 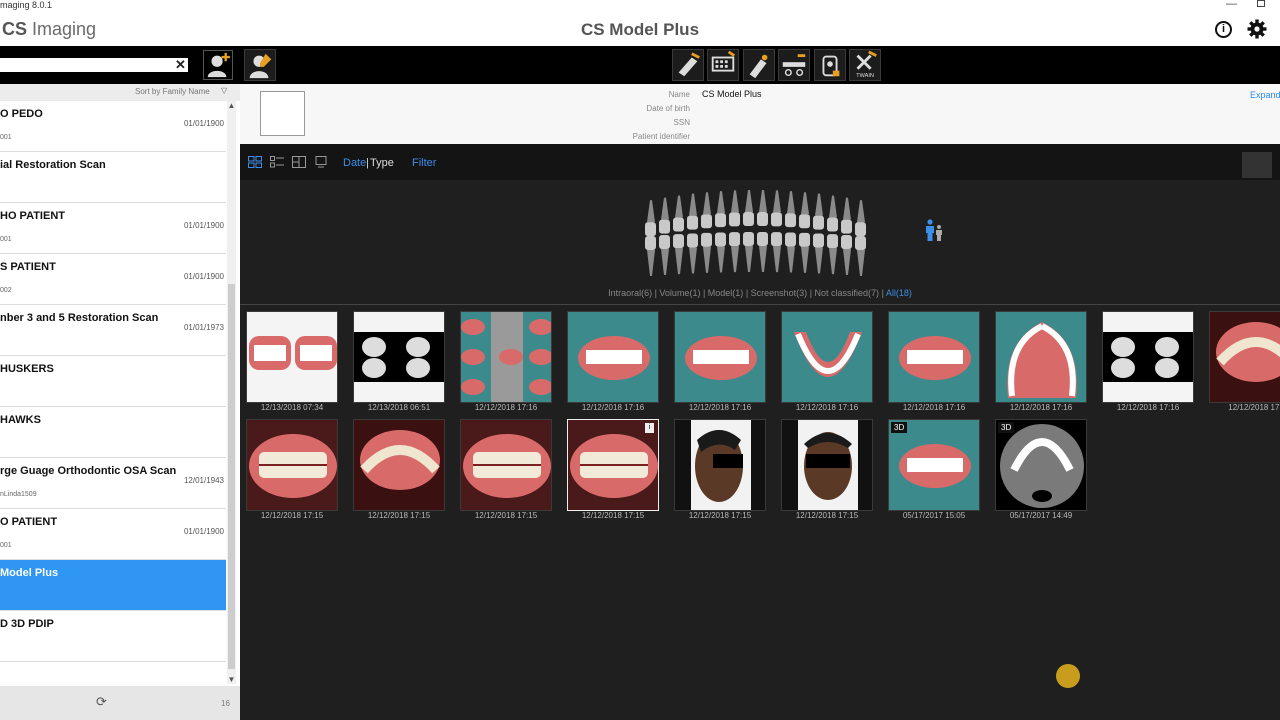 What do you see at coordinates (113, 330) in the screenshot?
I see `patient-list-item: nber 3 and 5 Restoration Scan 01/01/1973` at bounding box center [113, 330].